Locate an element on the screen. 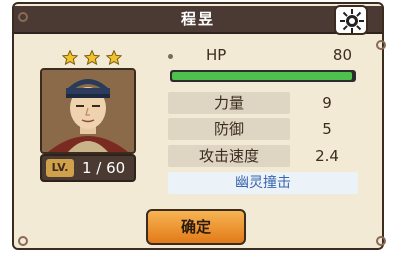 The width and height of the screenshot is (396, 255). stat-row-attack-speed: 攻击速度 2.4 is located at coordinates (263, 156).